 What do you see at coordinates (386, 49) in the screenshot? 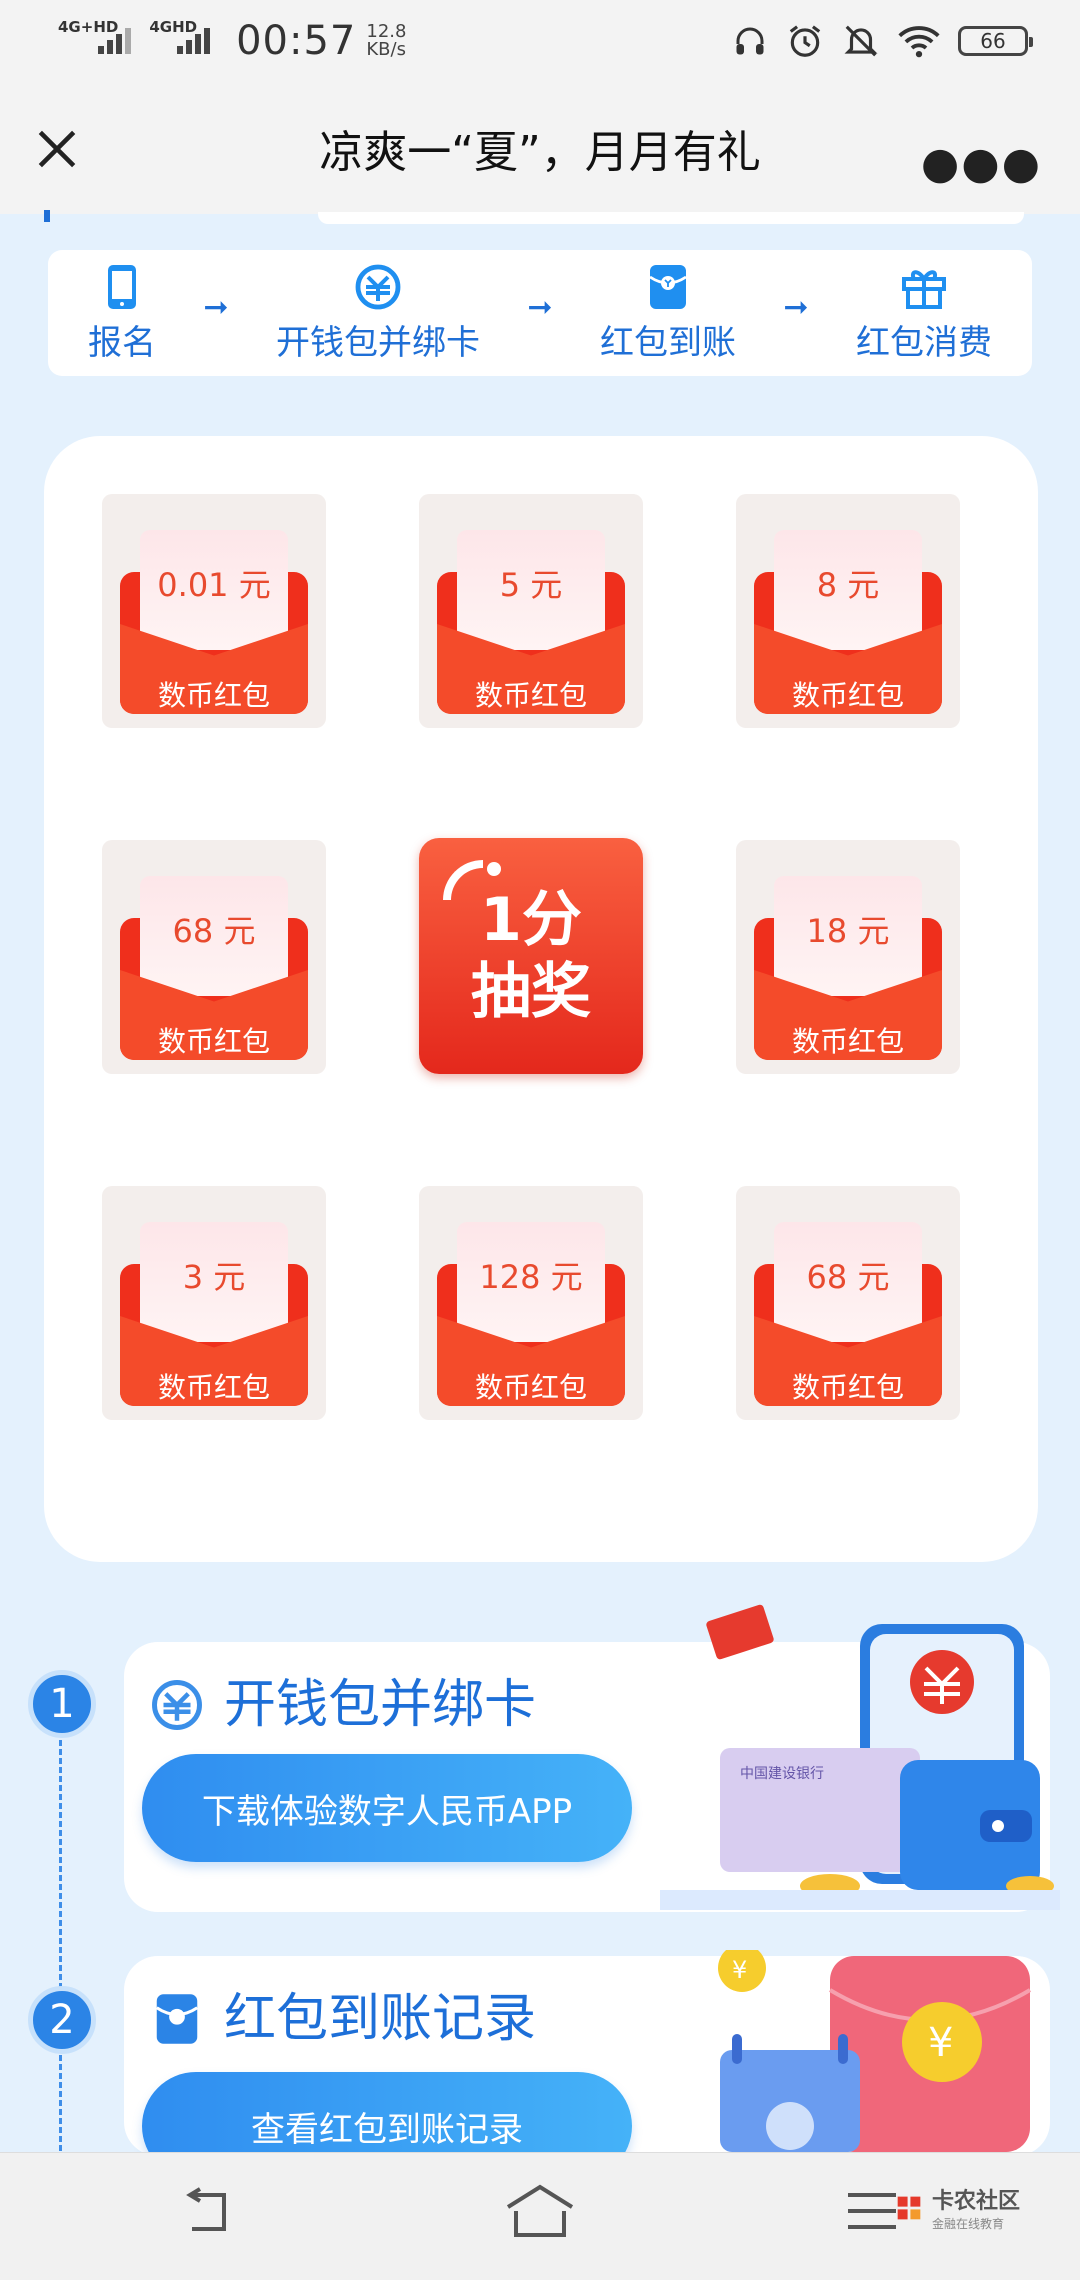
I see `speed-unit: KB/s` at bounding box center [386, 49].